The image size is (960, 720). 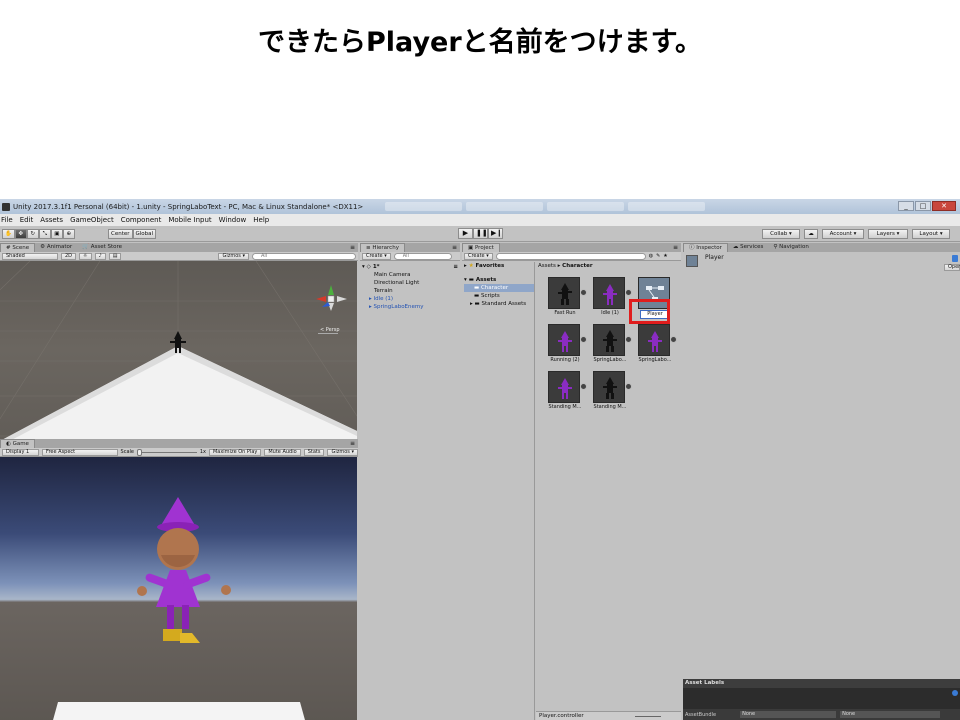 I want to click on open-button: Open, so click(x=952, y=267).